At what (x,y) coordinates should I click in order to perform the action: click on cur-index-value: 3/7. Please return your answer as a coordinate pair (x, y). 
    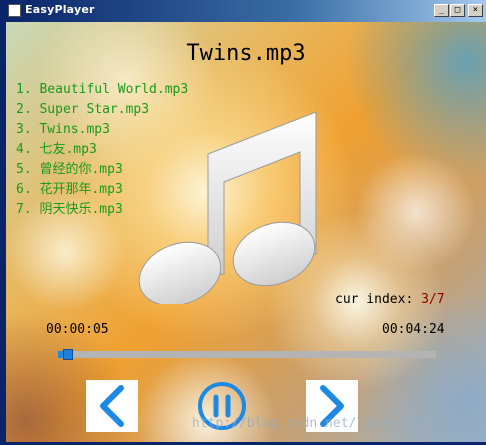
    Looking at the image, I should click on (433, 299).